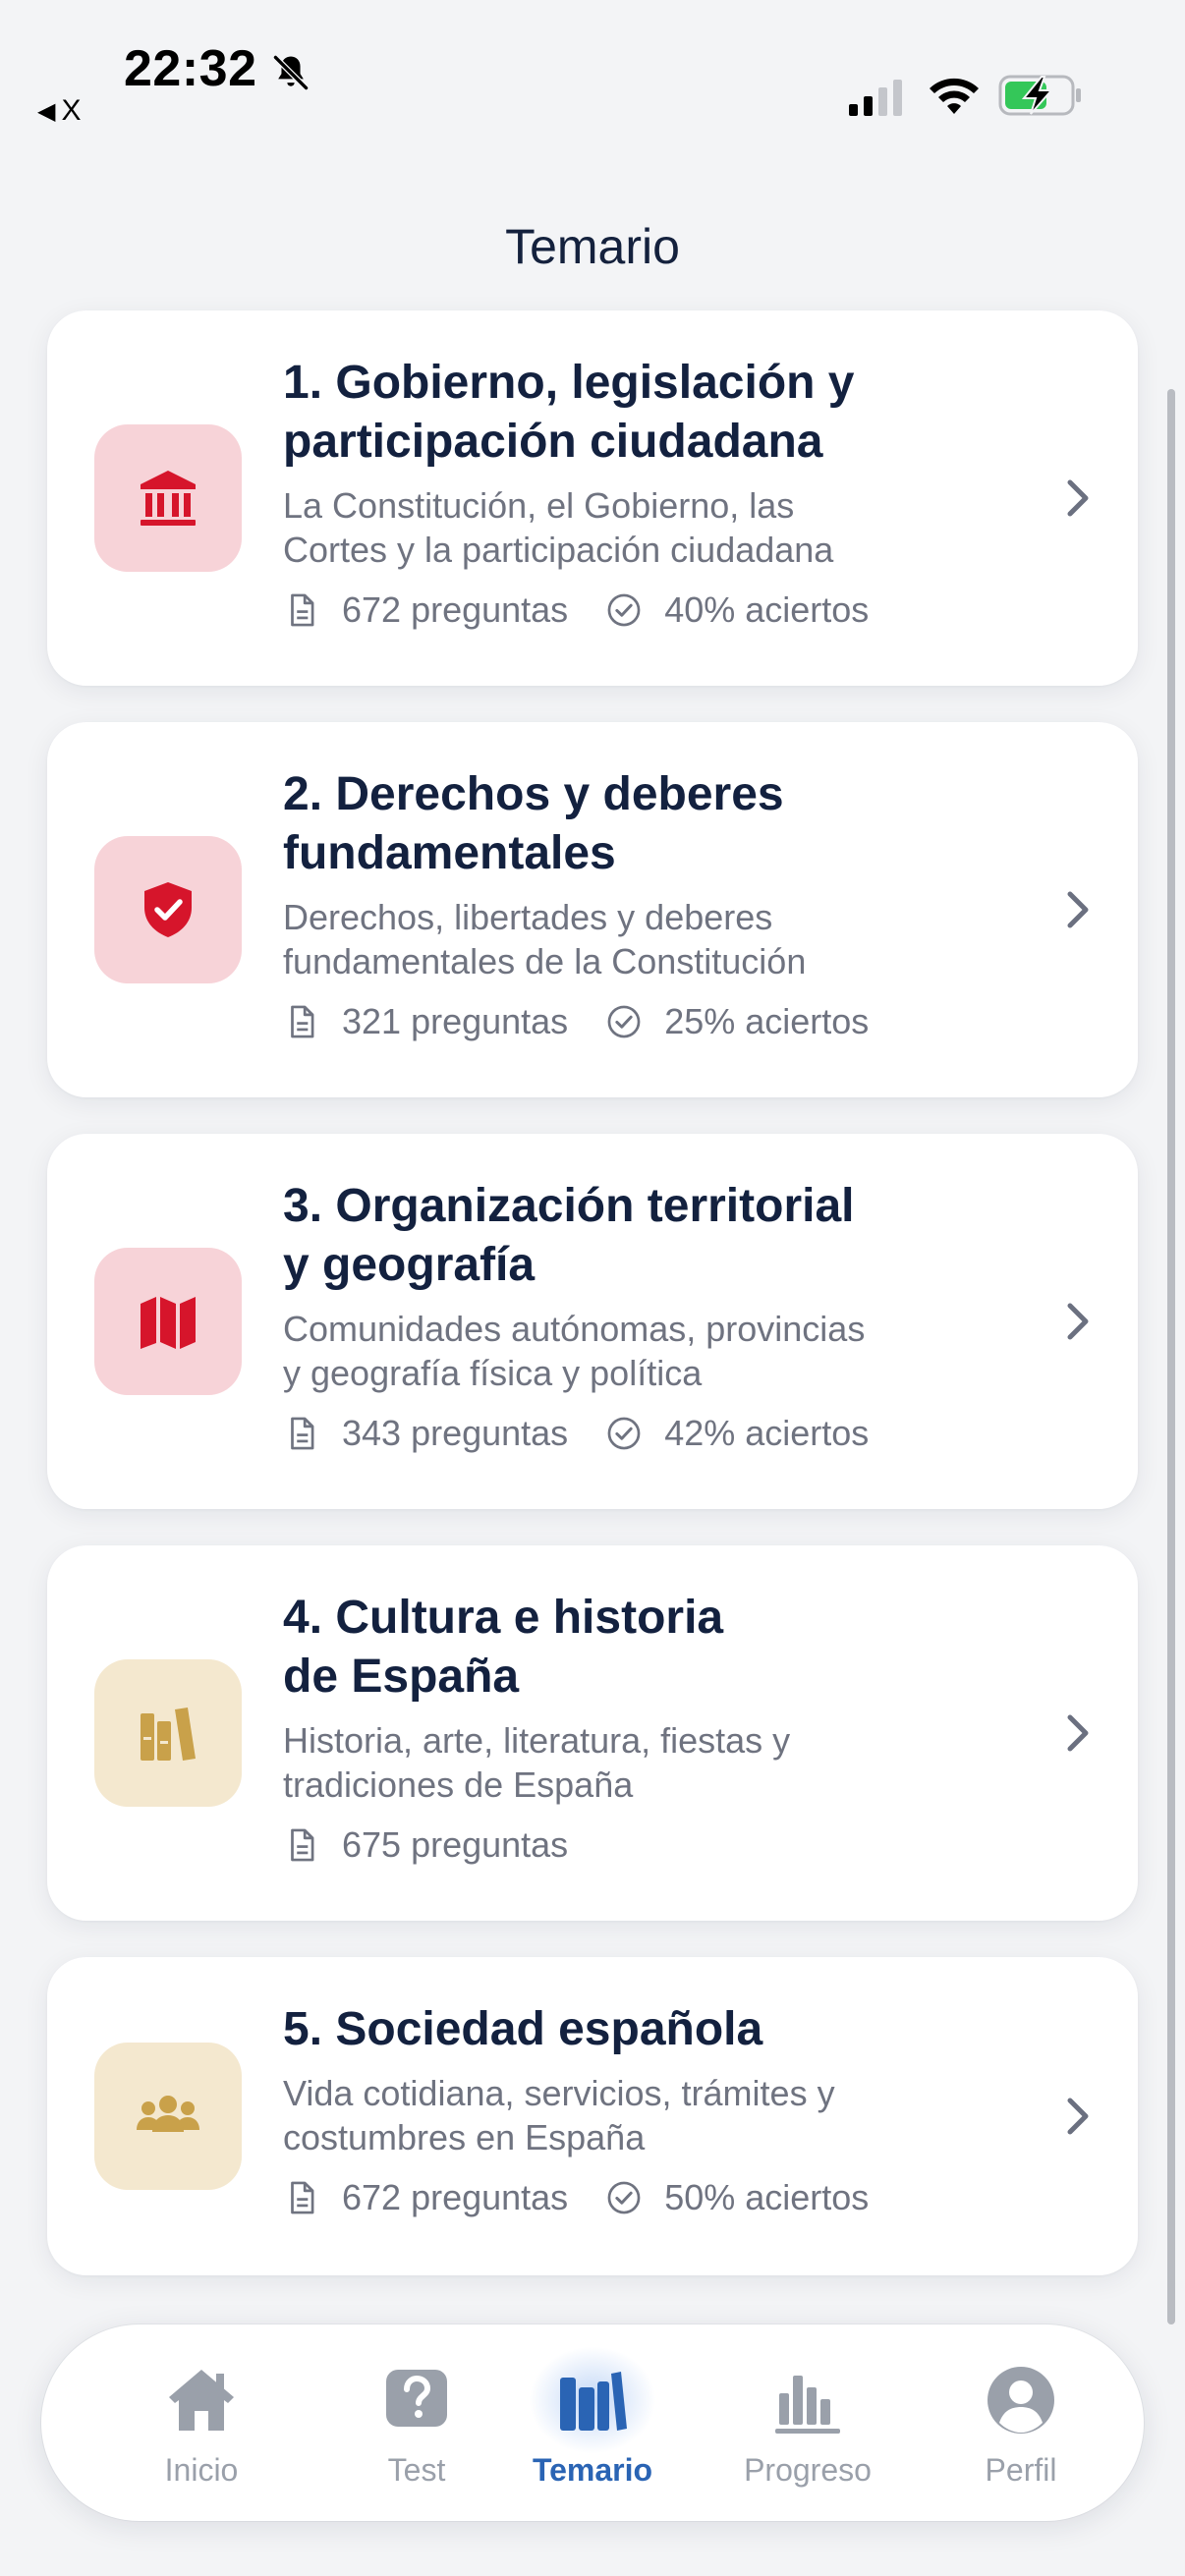 The image size is (1185, 2576). What do you see at coordinates (767, 2197) in the screenshot?
I see `score-label: 50% aciertos` at bounding box center [767, 2197].